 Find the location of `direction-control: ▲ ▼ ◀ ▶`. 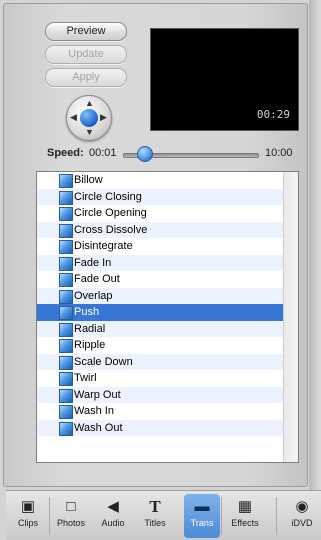

direction-control: ▲ ▼ ◀ ▶ is located at coordinates (89, 118).